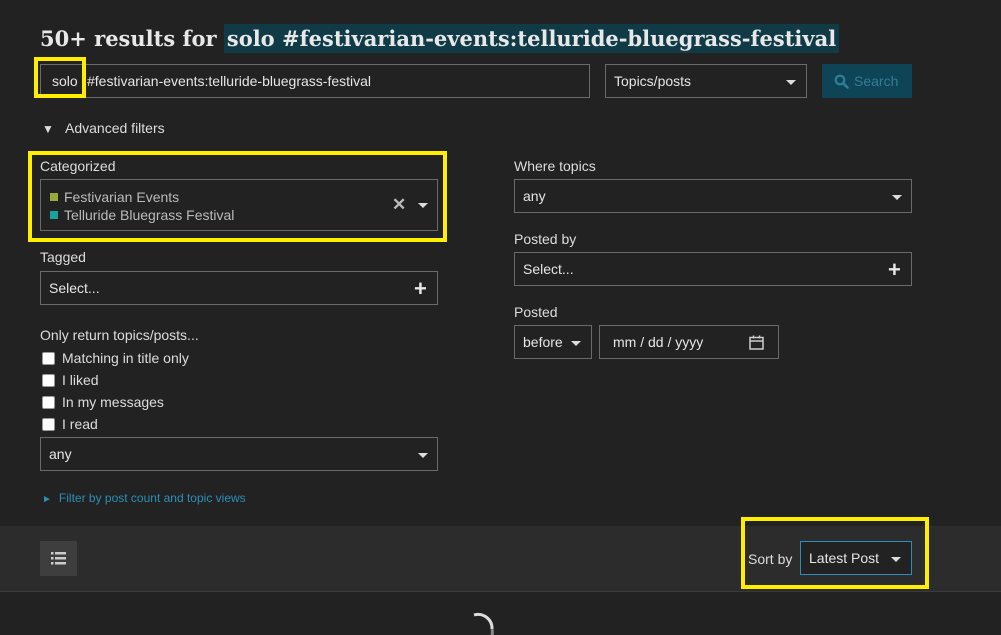  I want to click on search-button: Search, so click(867, 81).